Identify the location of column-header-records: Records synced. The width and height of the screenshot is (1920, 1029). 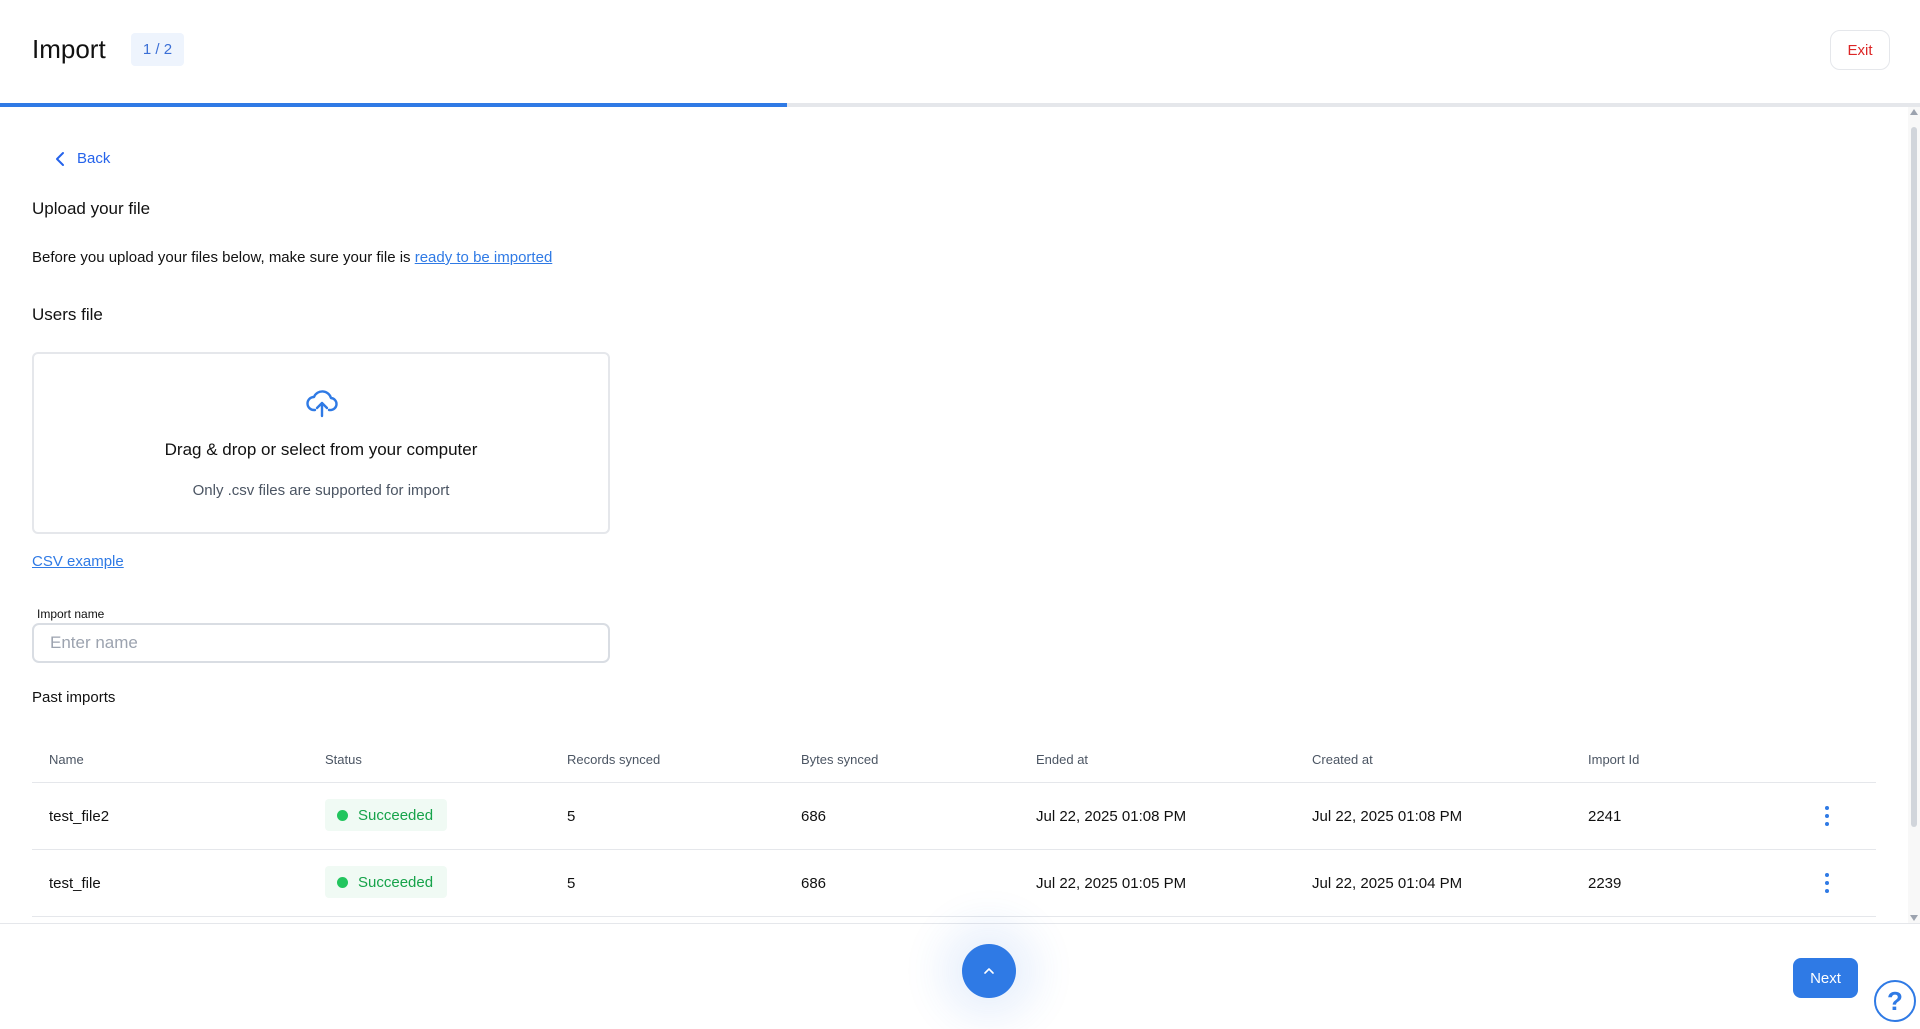
(614, 759).